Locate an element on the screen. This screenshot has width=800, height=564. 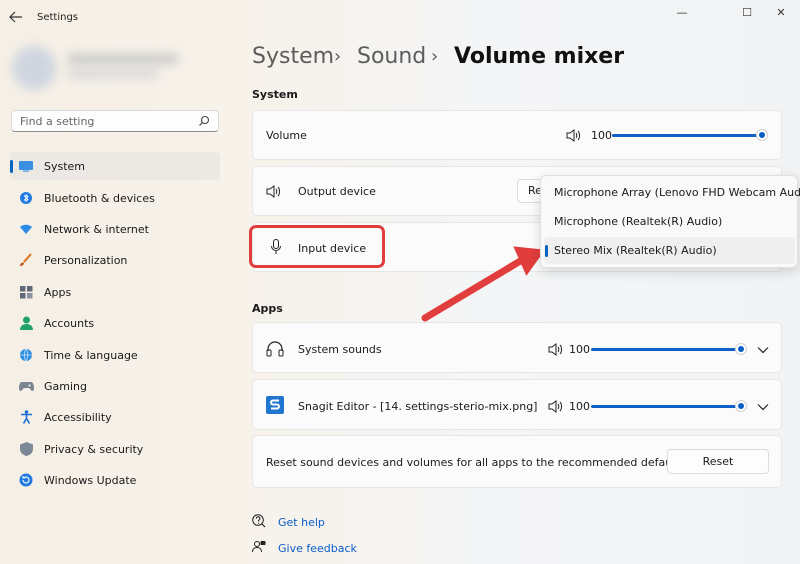
sidebar-item-privacy: Privacy & security is located at coordinates (115, 449).